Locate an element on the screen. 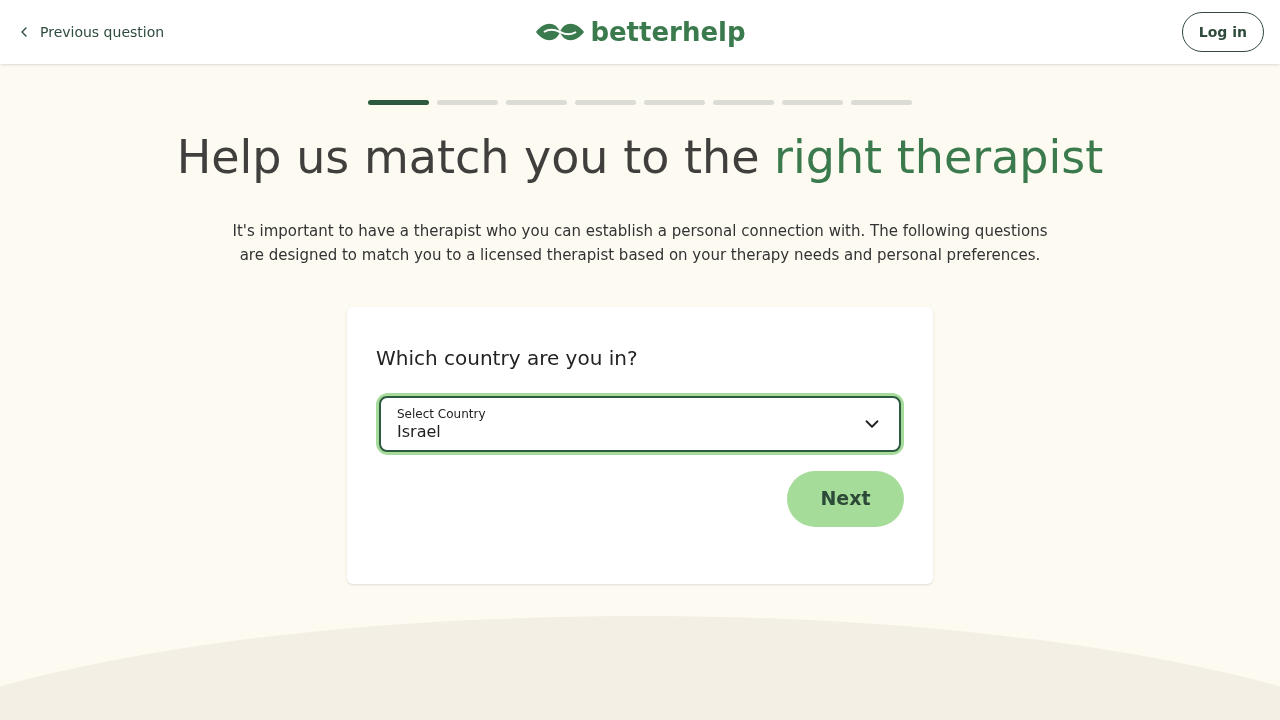  login-button: Log in is located at coordinates (1222, 32).